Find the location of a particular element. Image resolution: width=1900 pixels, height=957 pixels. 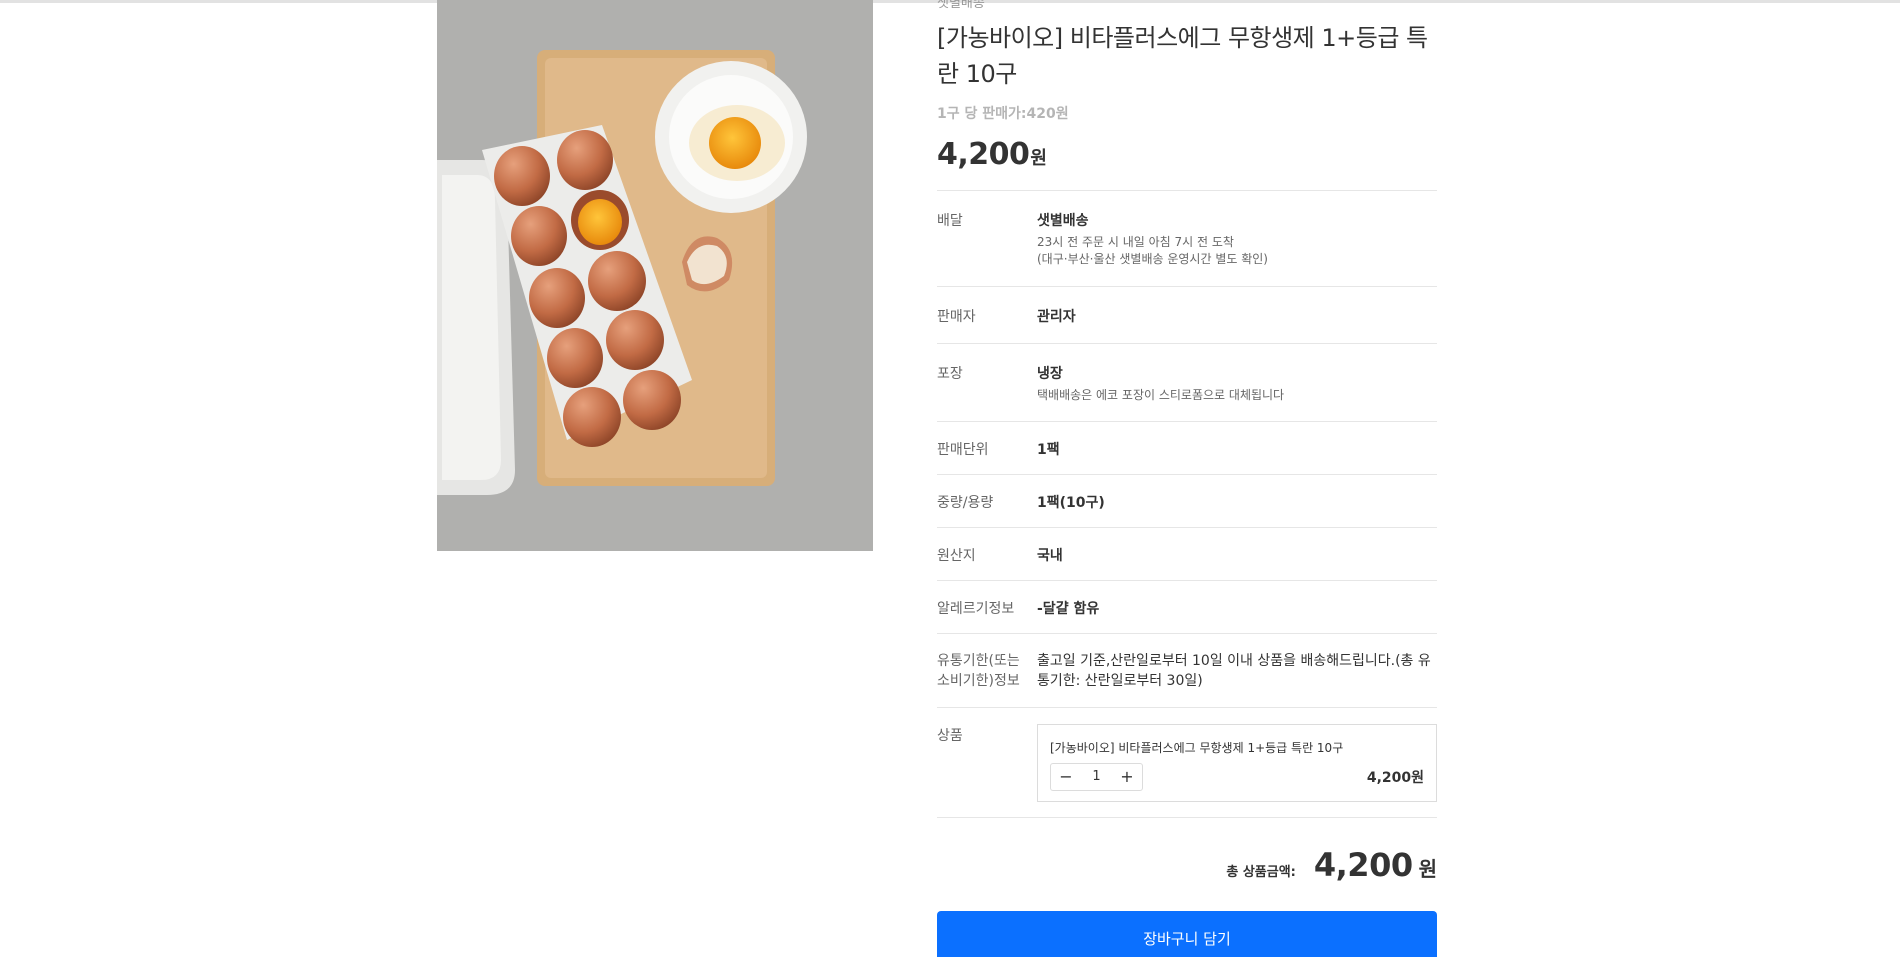

product-photo is located at coordinates (655, 275).